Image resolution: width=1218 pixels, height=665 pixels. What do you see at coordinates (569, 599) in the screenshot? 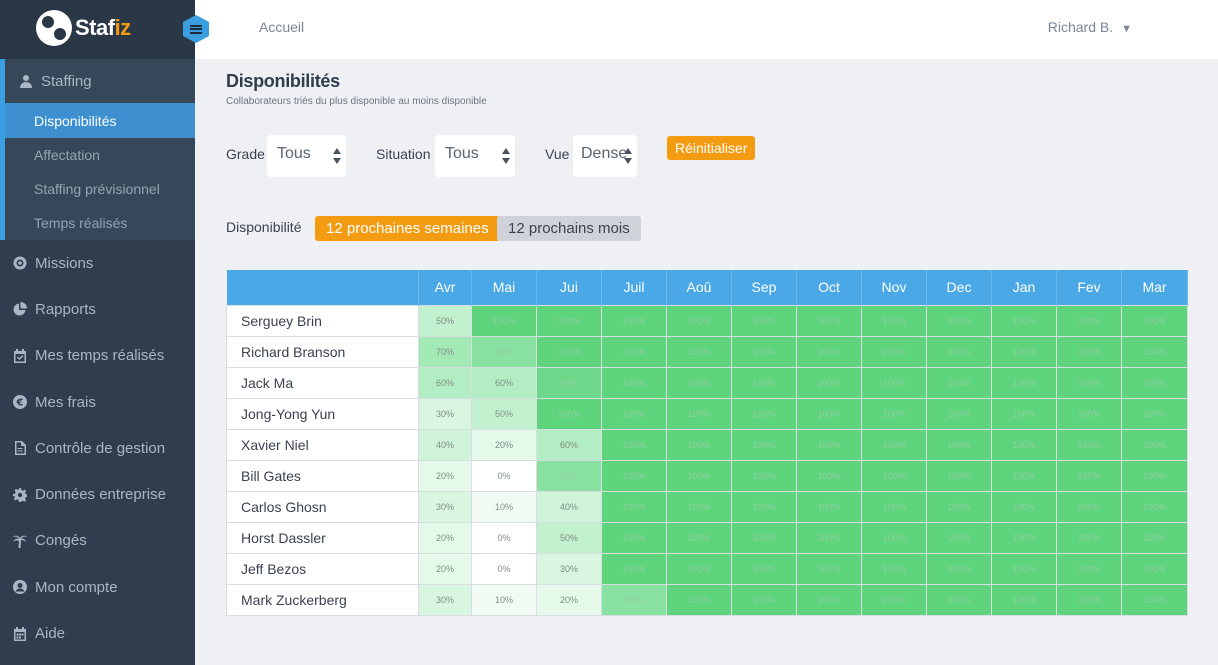
I see `availability-cell: 20%` at bounding box center [569, 599].